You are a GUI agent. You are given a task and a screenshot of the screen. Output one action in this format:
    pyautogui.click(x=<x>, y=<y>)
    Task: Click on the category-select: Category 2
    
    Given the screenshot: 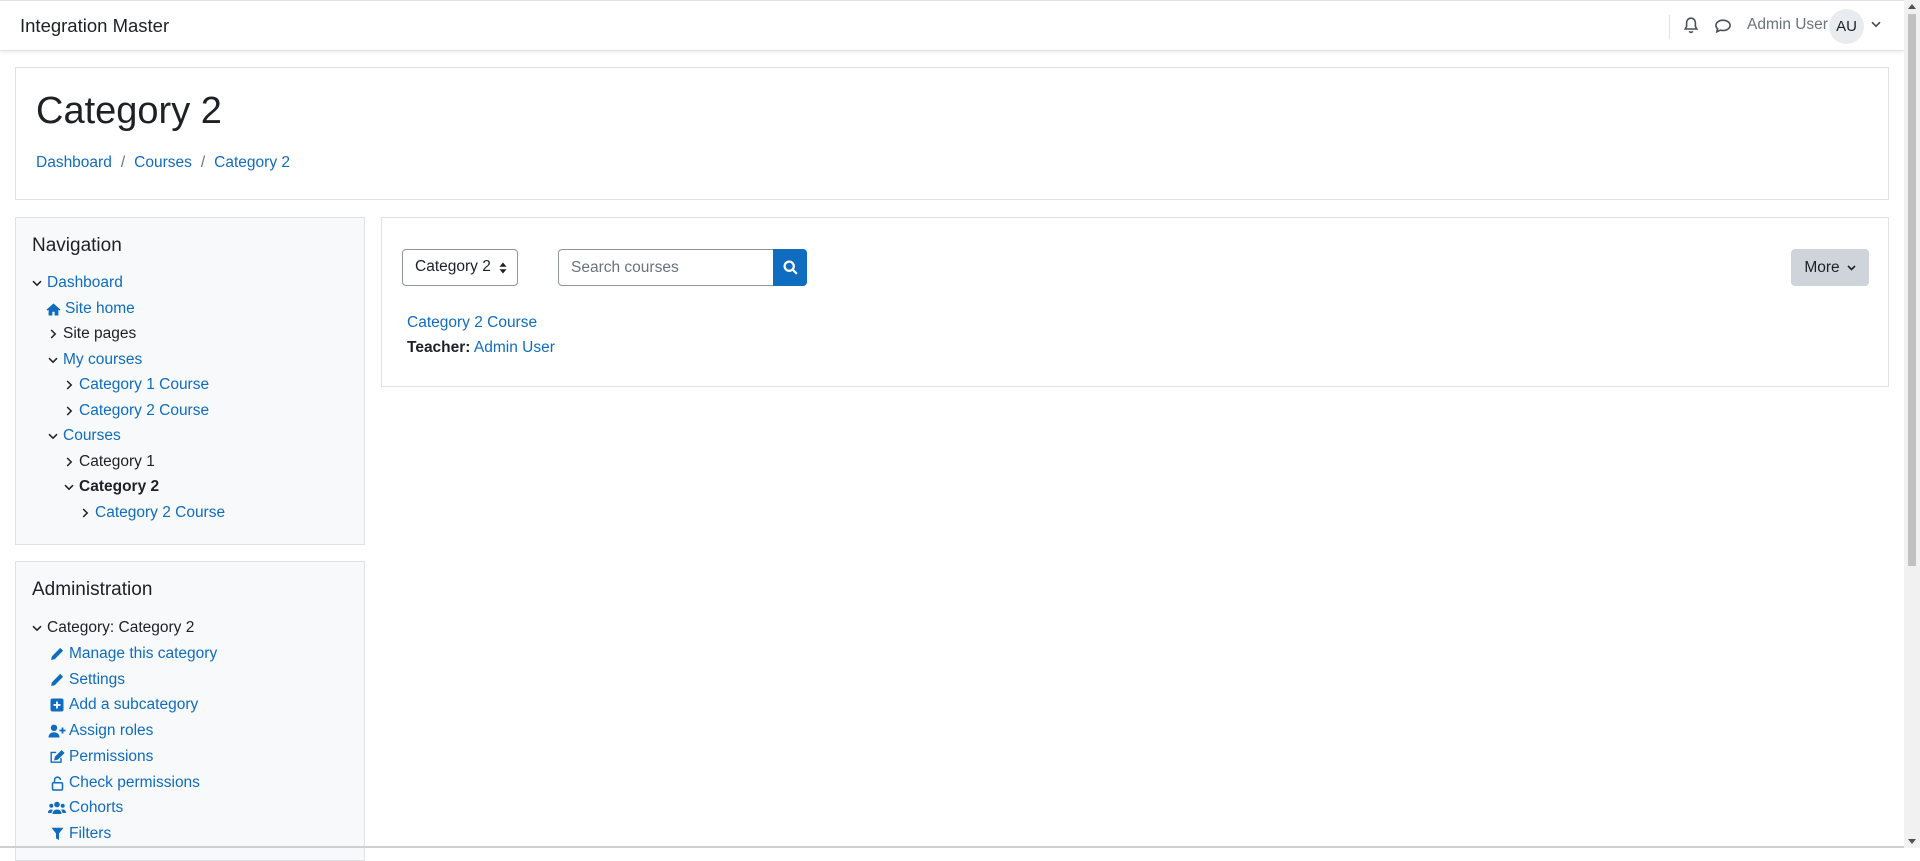 What is the action you would take?
    pyautogui.click(x=460, y=267)
    